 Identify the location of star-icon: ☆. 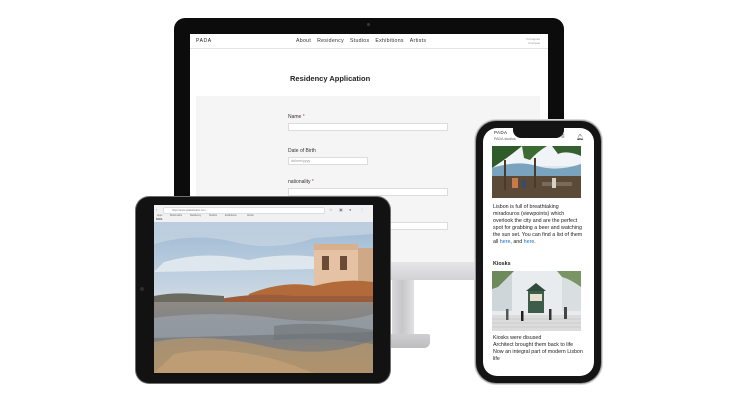
(331, 209).